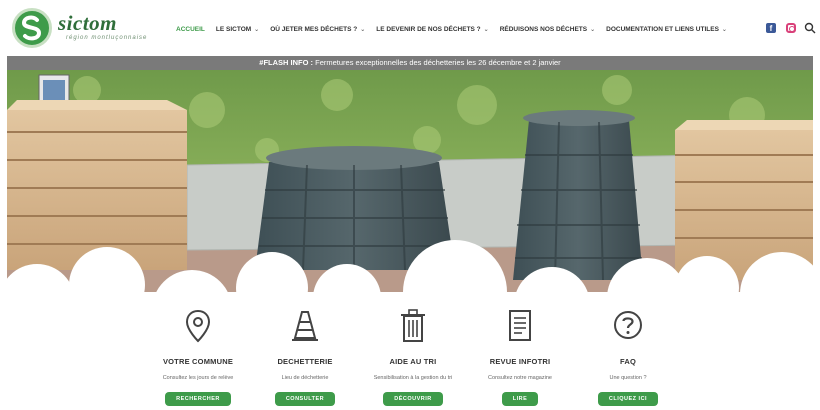 The height and width of the screenshot is (410, 820). Describe the element at coordinates (305, 361) in the screenshot. I see `card-title: DECHETTERIE` at that location.